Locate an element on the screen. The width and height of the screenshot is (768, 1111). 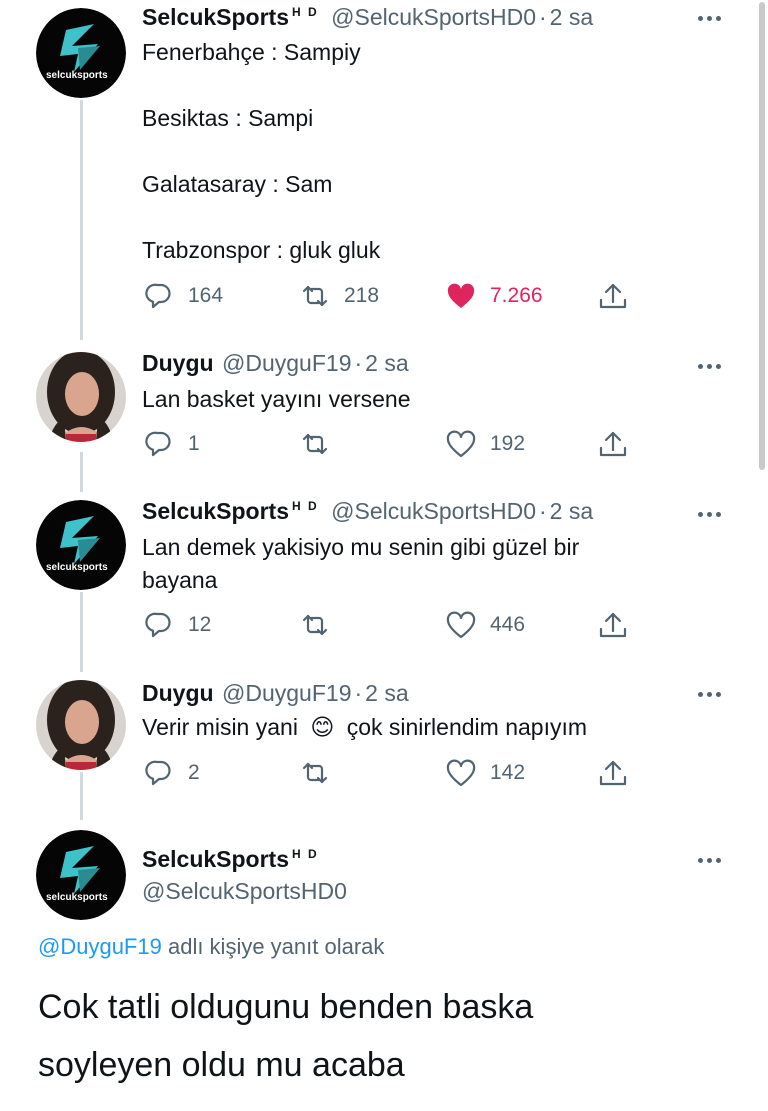
like-button: 7.266 is located at coordinates (494, 296).